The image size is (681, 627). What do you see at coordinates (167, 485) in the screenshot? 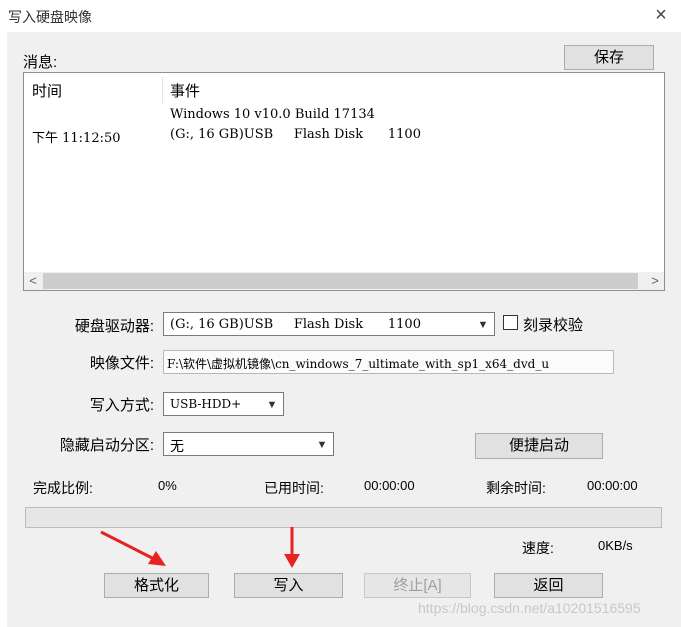
I see `completion-value: 0%` at bounding box center [167, 485].